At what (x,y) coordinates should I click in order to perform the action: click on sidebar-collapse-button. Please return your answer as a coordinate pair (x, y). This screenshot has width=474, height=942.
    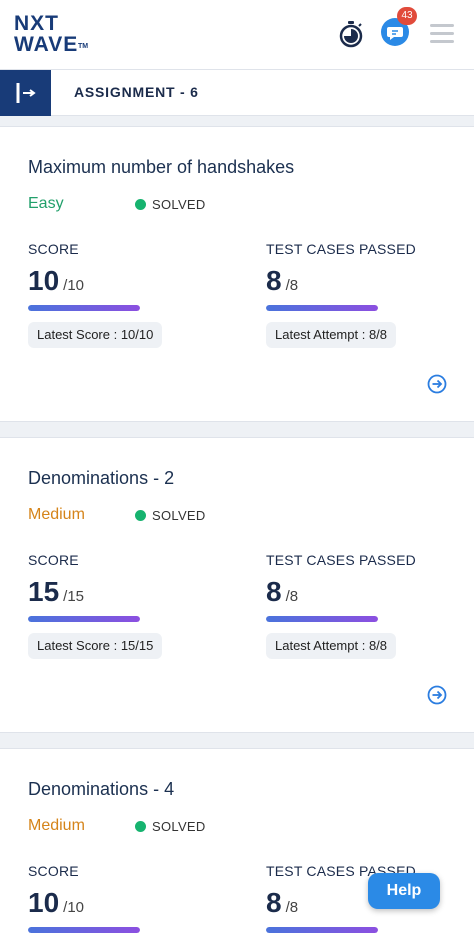
    Looking at the image, I should click on (25, 93).